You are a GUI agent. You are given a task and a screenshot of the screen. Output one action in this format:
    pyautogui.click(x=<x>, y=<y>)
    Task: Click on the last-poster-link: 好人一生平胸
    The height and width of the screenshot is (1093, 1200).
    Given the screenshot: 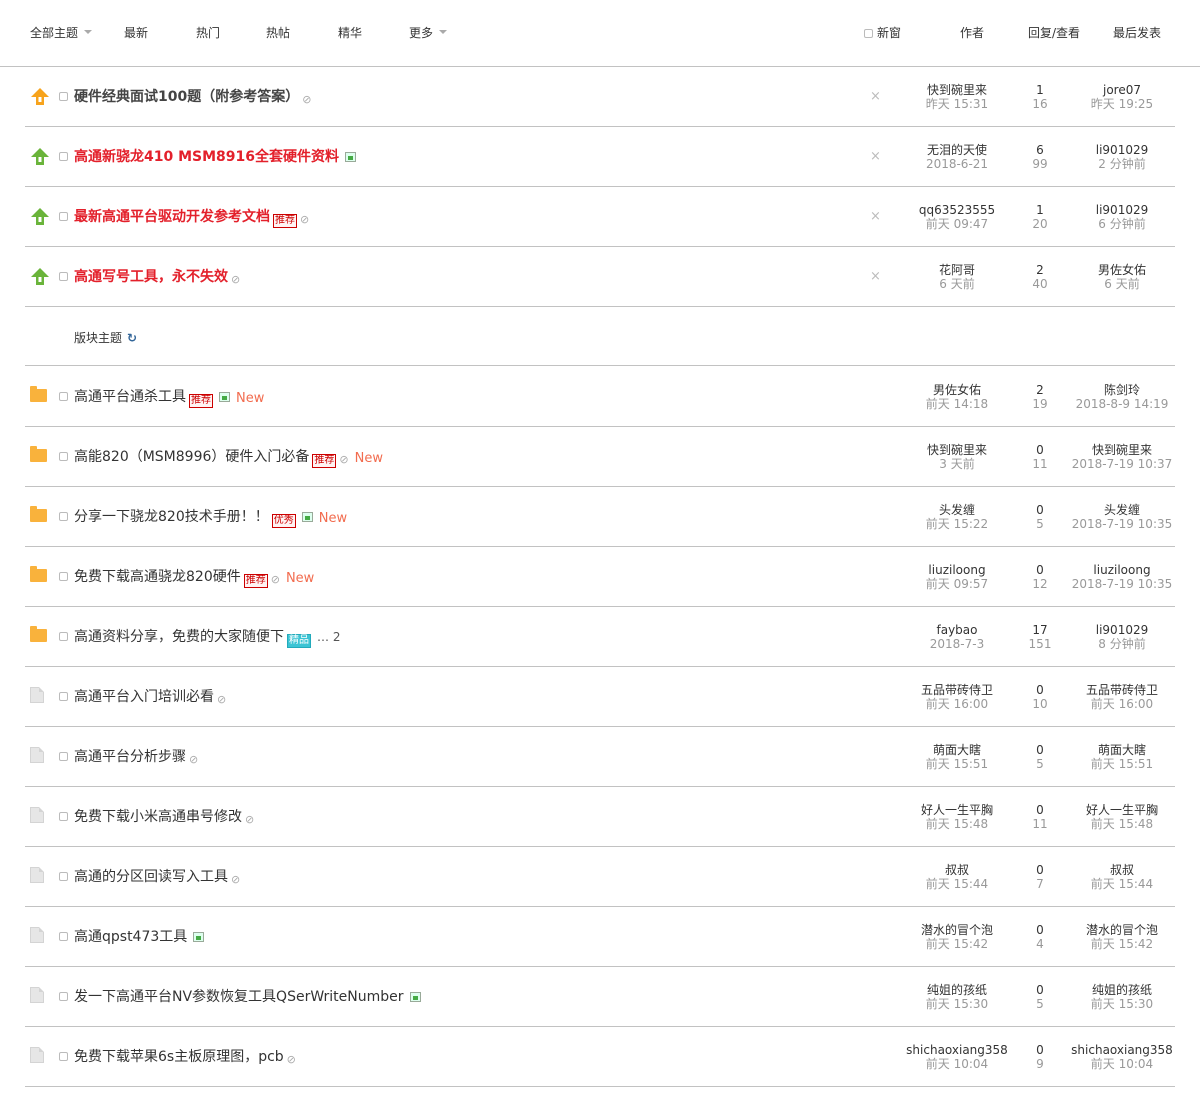 What is the action you would take?
    pyautogui.click(x=1122, y=810)
    